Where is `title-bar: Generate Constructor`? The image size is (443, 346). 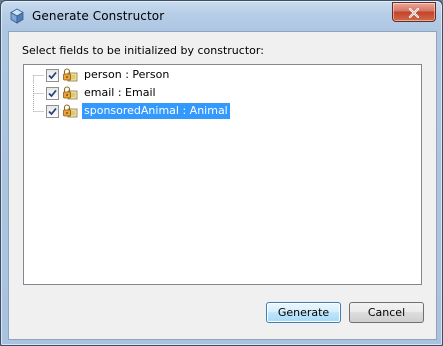 title-bar: Generate Constructor is located at coordinates (221, 16).